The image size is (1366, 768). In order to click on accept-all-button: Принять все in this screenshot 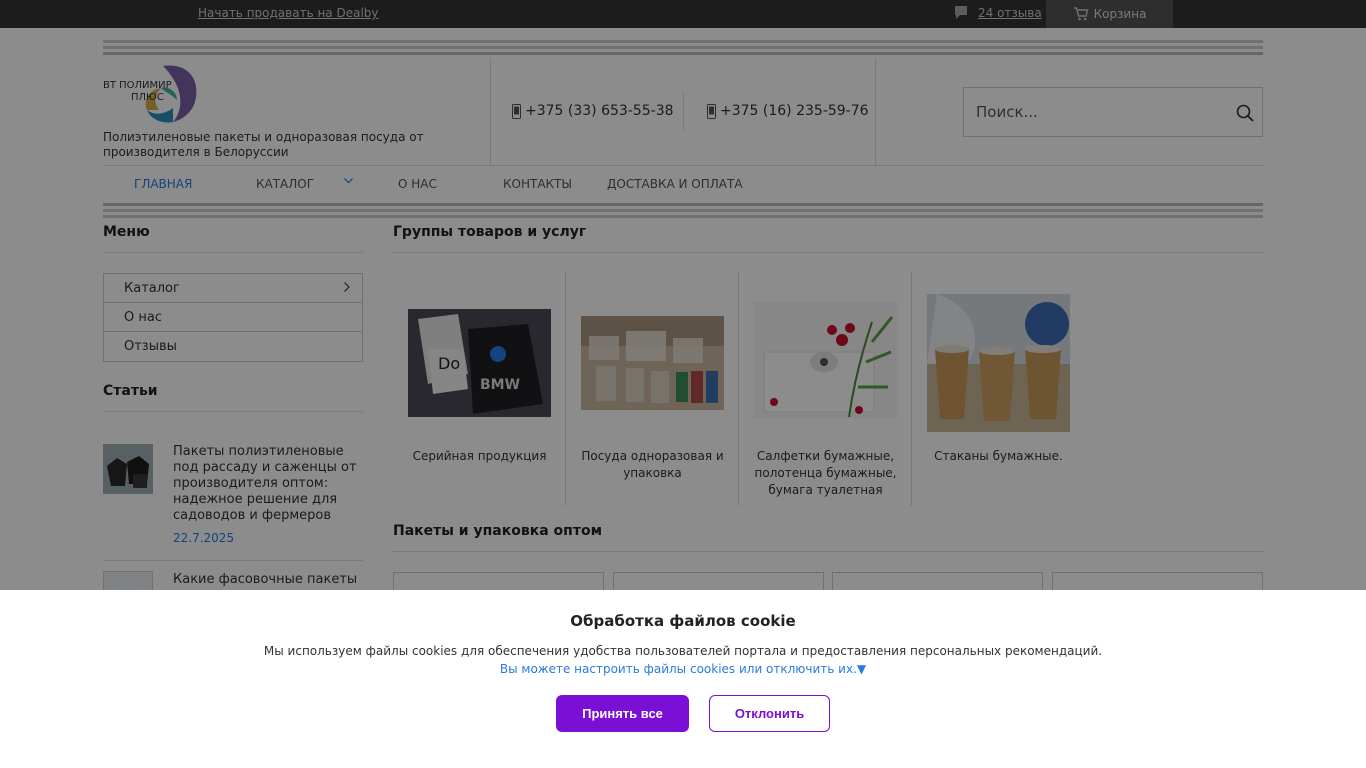, I will do `click(622, 713)`.